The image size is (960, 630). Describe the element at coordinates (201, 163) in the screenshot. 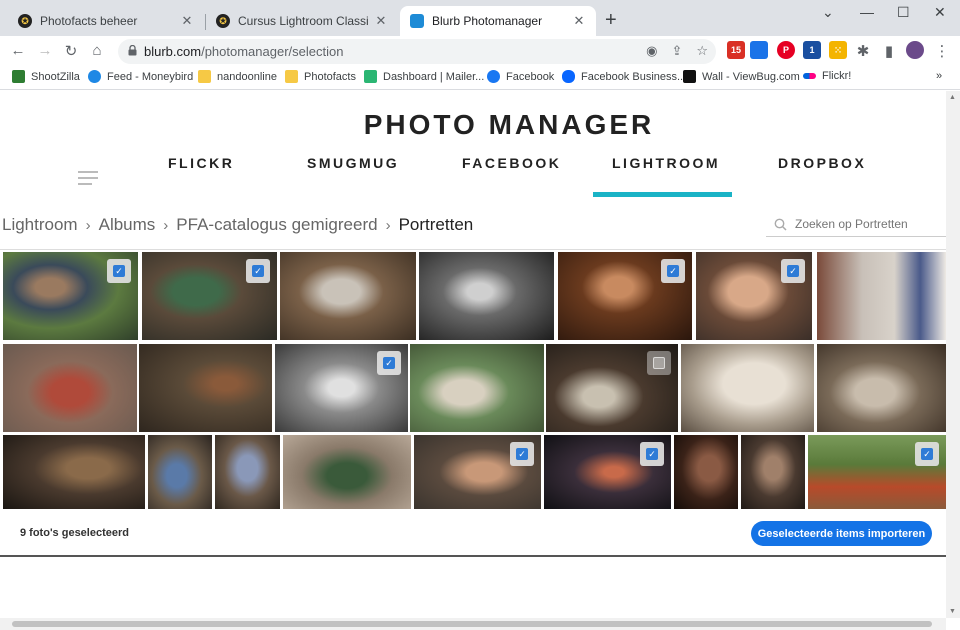

I see `tab-flickr: FLICKR` at that location.